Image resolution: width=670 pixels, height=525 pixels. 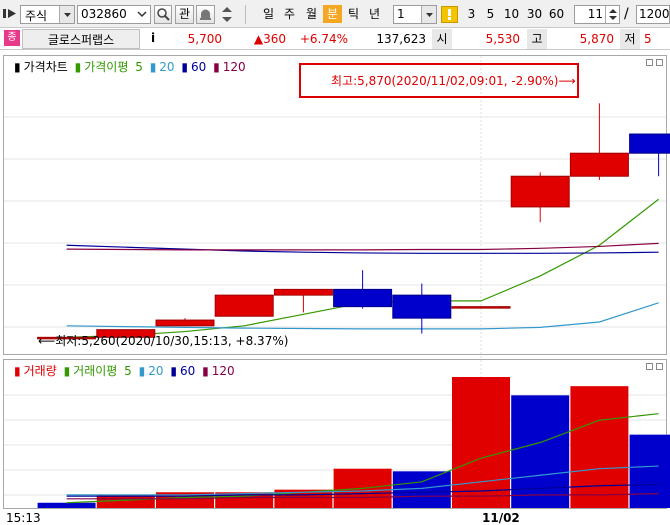 What do you see at coordinates (612, 14) in the screenshot?
I see `count-stepper` at bounding box center [612, 14].